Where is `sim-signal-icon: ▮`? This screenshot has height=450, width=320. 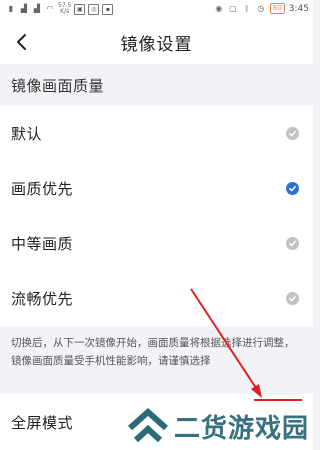
sim-signal-icon: ▮ is located at coordinates (11, 8).